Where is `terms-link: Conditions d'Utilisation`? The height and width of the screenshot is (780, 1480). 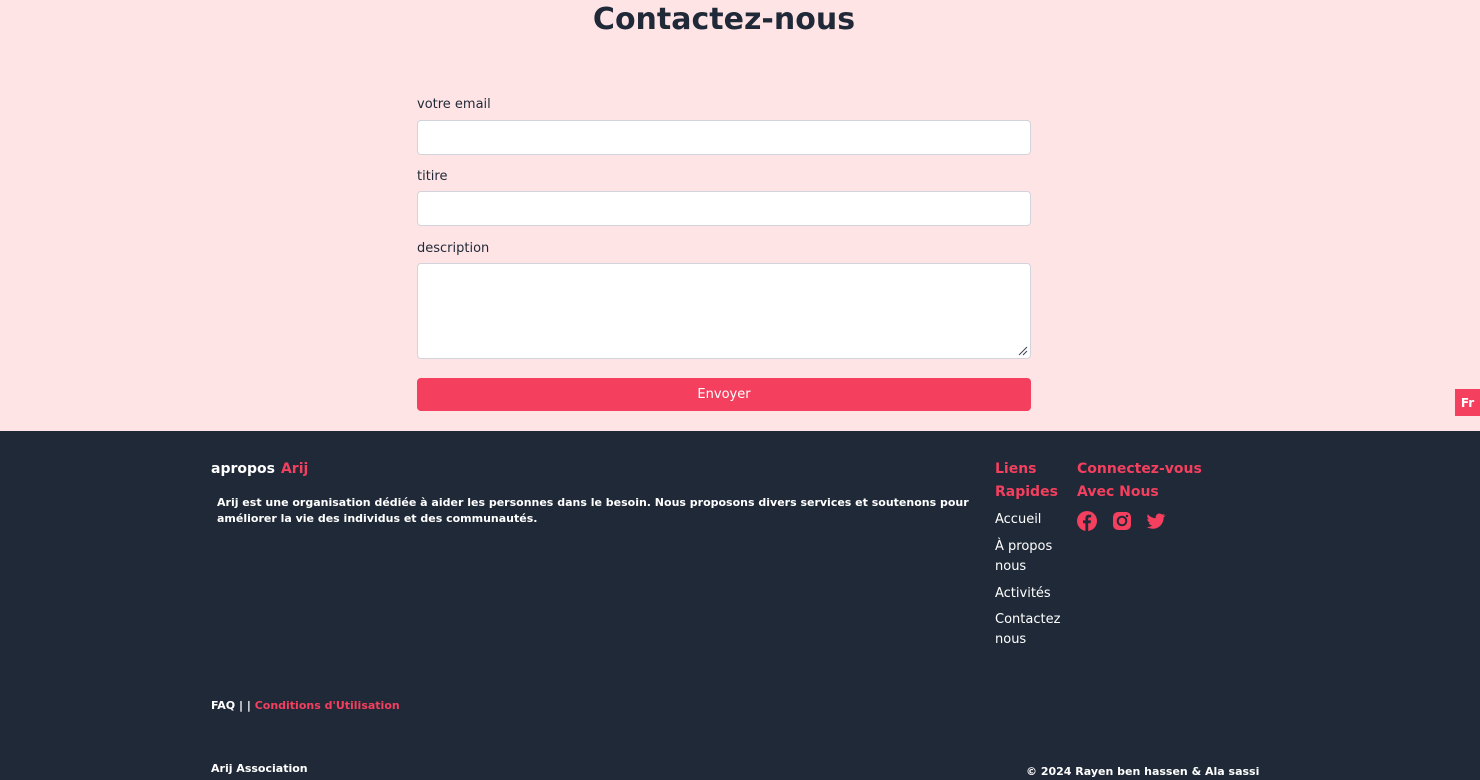
terms-link: Conditions d'Utilisation is located at coordinates (327, 705).